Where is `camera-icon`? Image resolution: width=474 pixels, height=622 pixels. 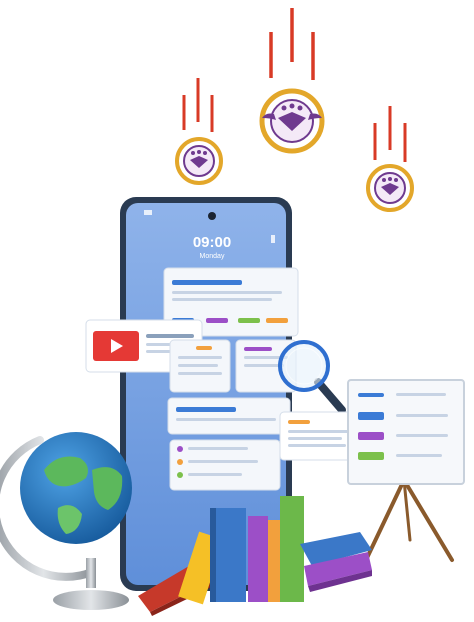
camera-icon is located at coordinates (212, 216).